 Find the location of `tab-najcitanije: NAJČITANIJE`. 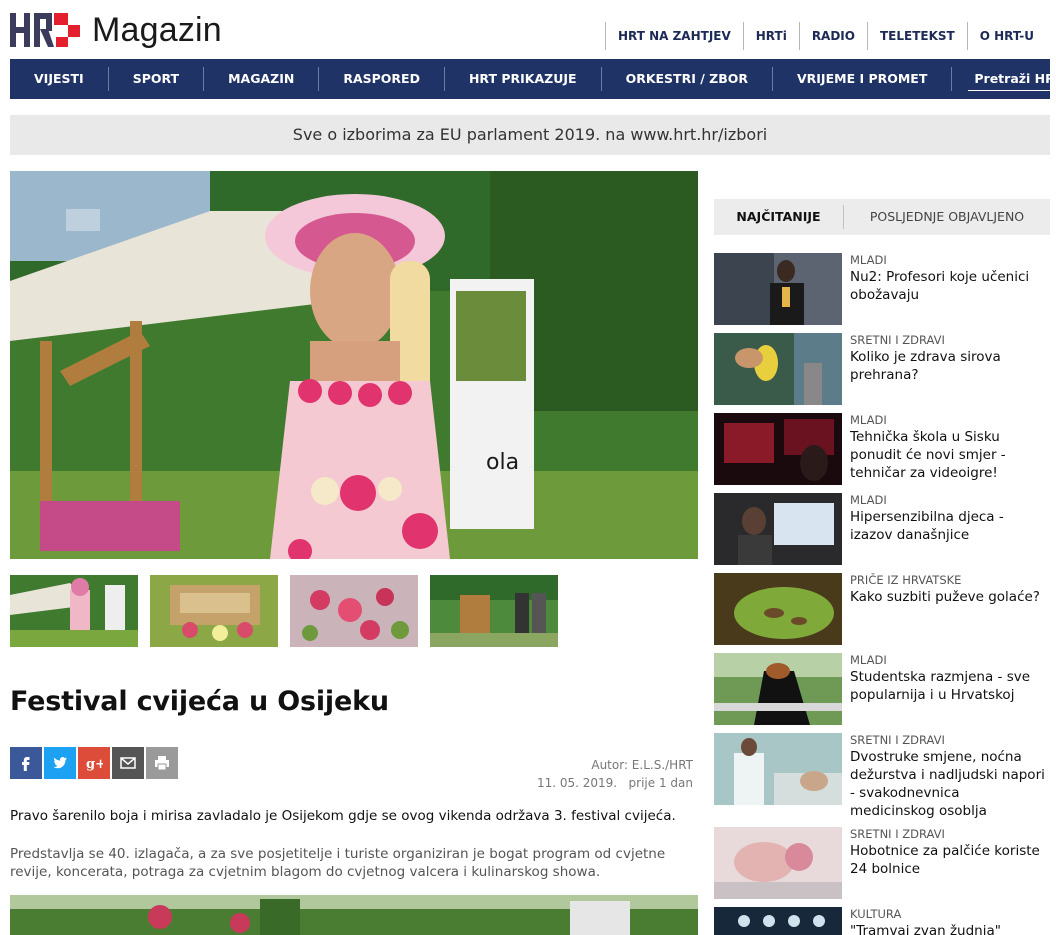

tab-najcitanije: NAJČITANIJE is located at coordinates (779, 217).